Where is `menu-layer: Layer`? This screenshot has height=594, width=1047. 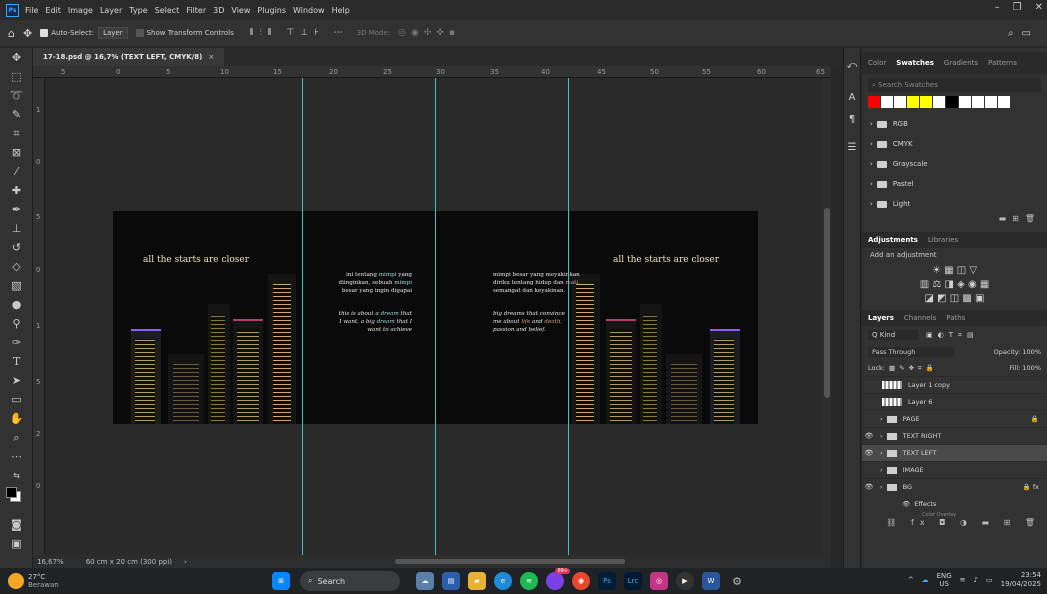
menu-layer: Layer is located at coordinates (111, 10).